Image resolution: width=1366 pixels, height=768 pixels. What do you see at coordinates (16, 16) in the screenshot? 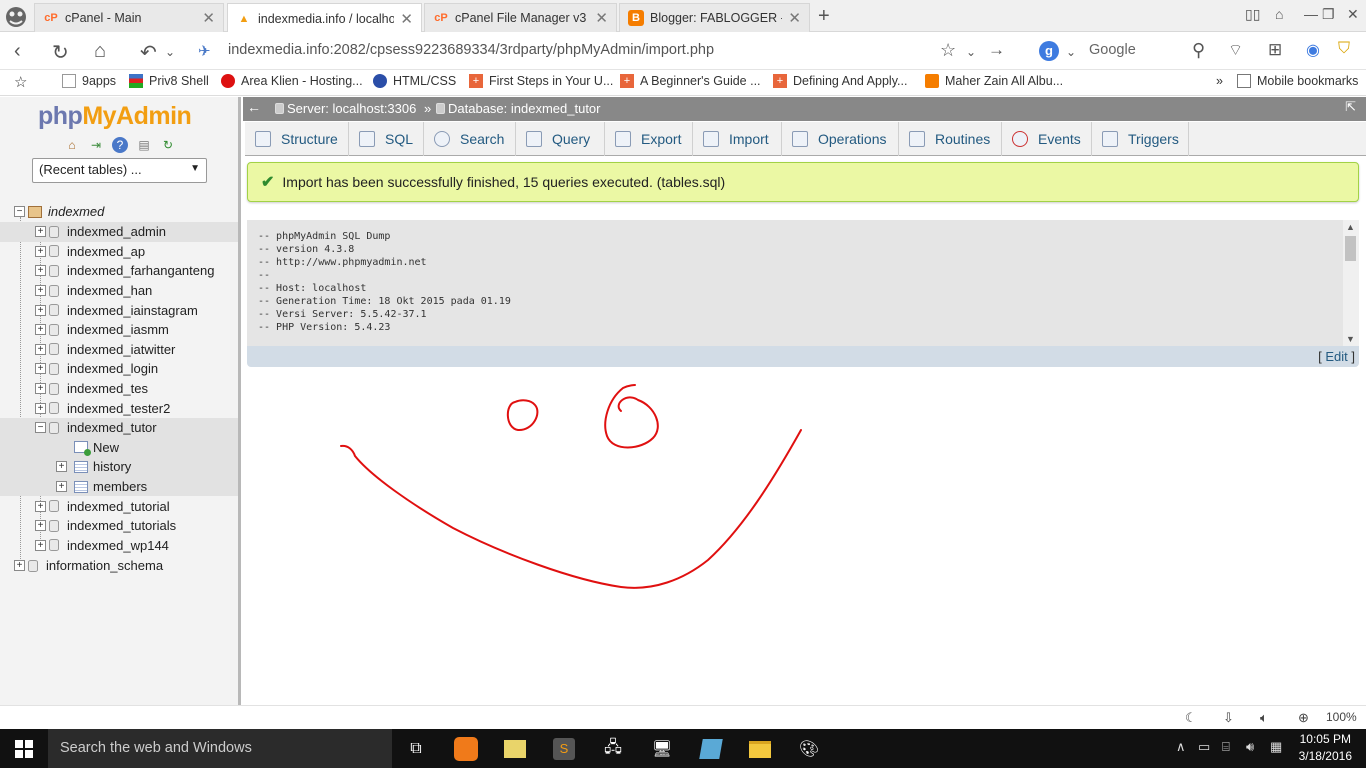
I see `uc-browser-logo-icon` at bounding box center [16, 16].